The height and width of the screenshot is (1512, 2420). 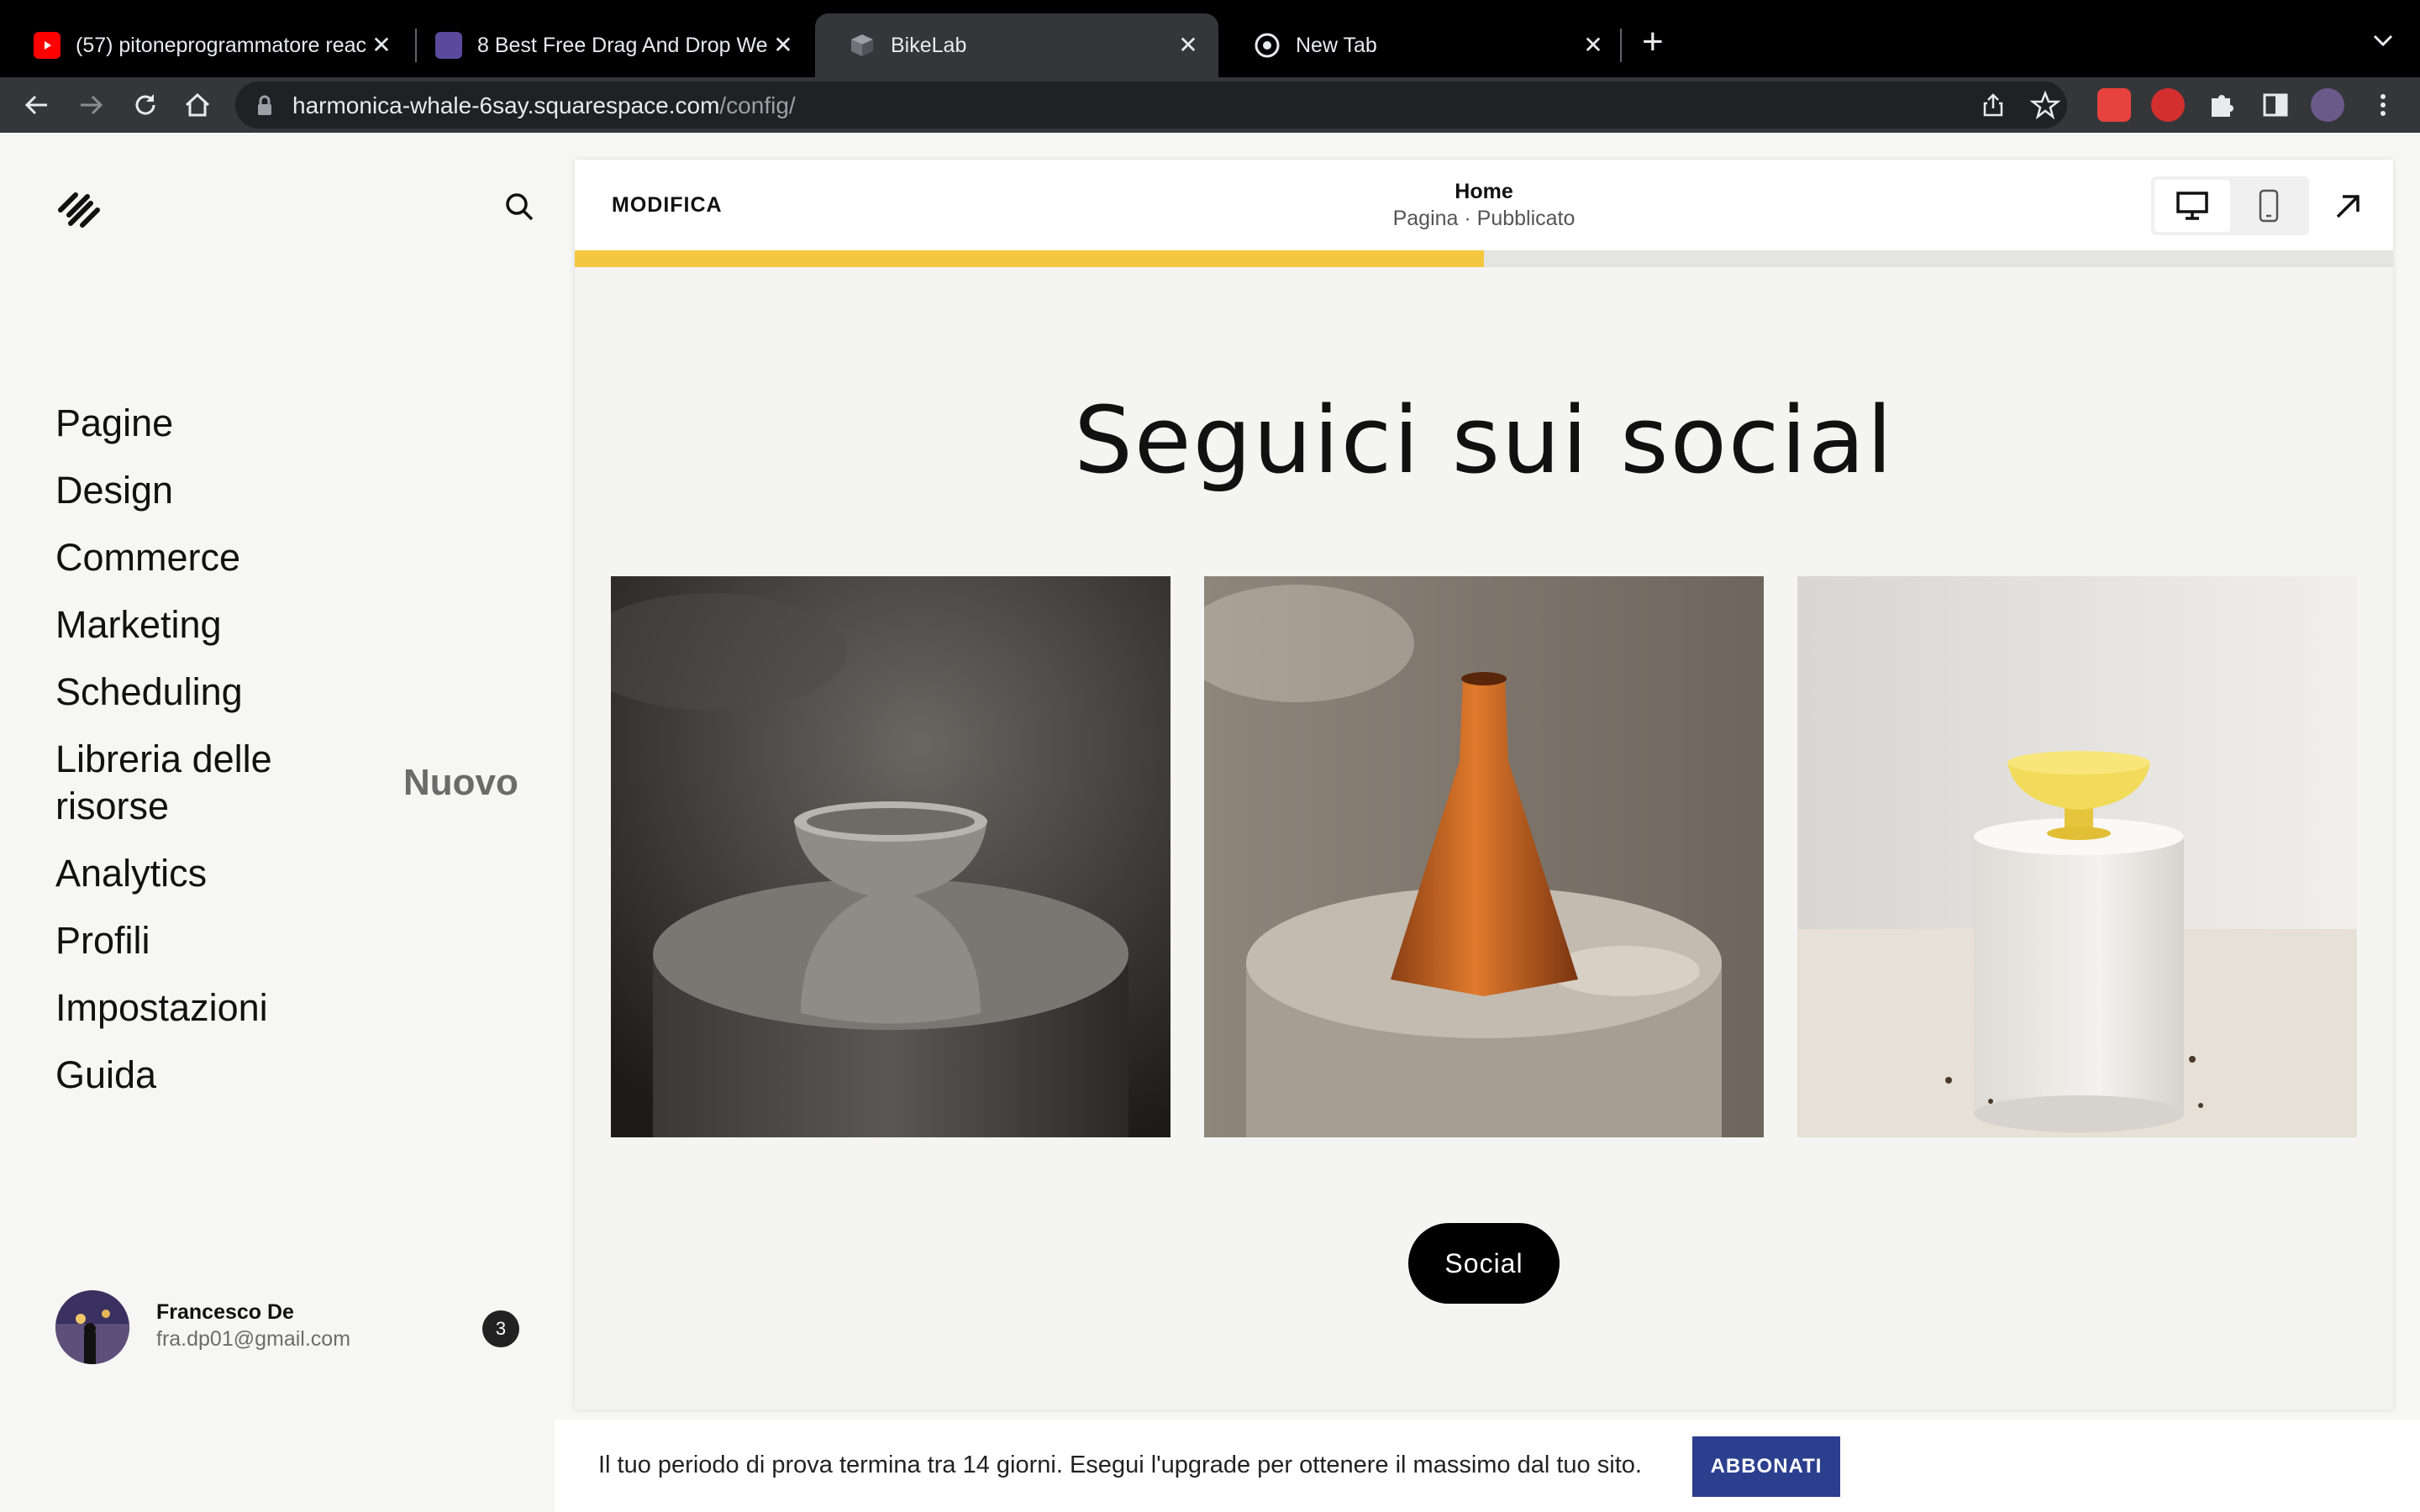 I want to click on sidebar-item-libreria-risorse: Libreria delle risorse Nuovo, so click(x=291, y=783).